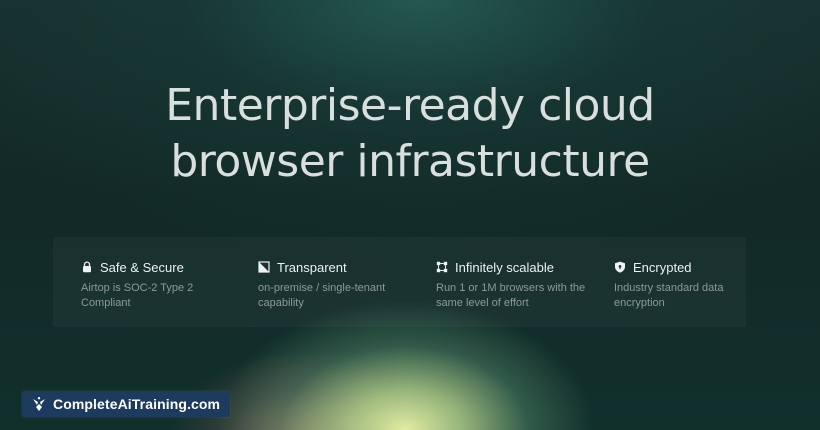 The image size is (820, 430). What do you see at coordinates (410, 161) in the screenshot?
I see `hero-headline-line-2: browser infrastructure` at bounding box center [410, 161].